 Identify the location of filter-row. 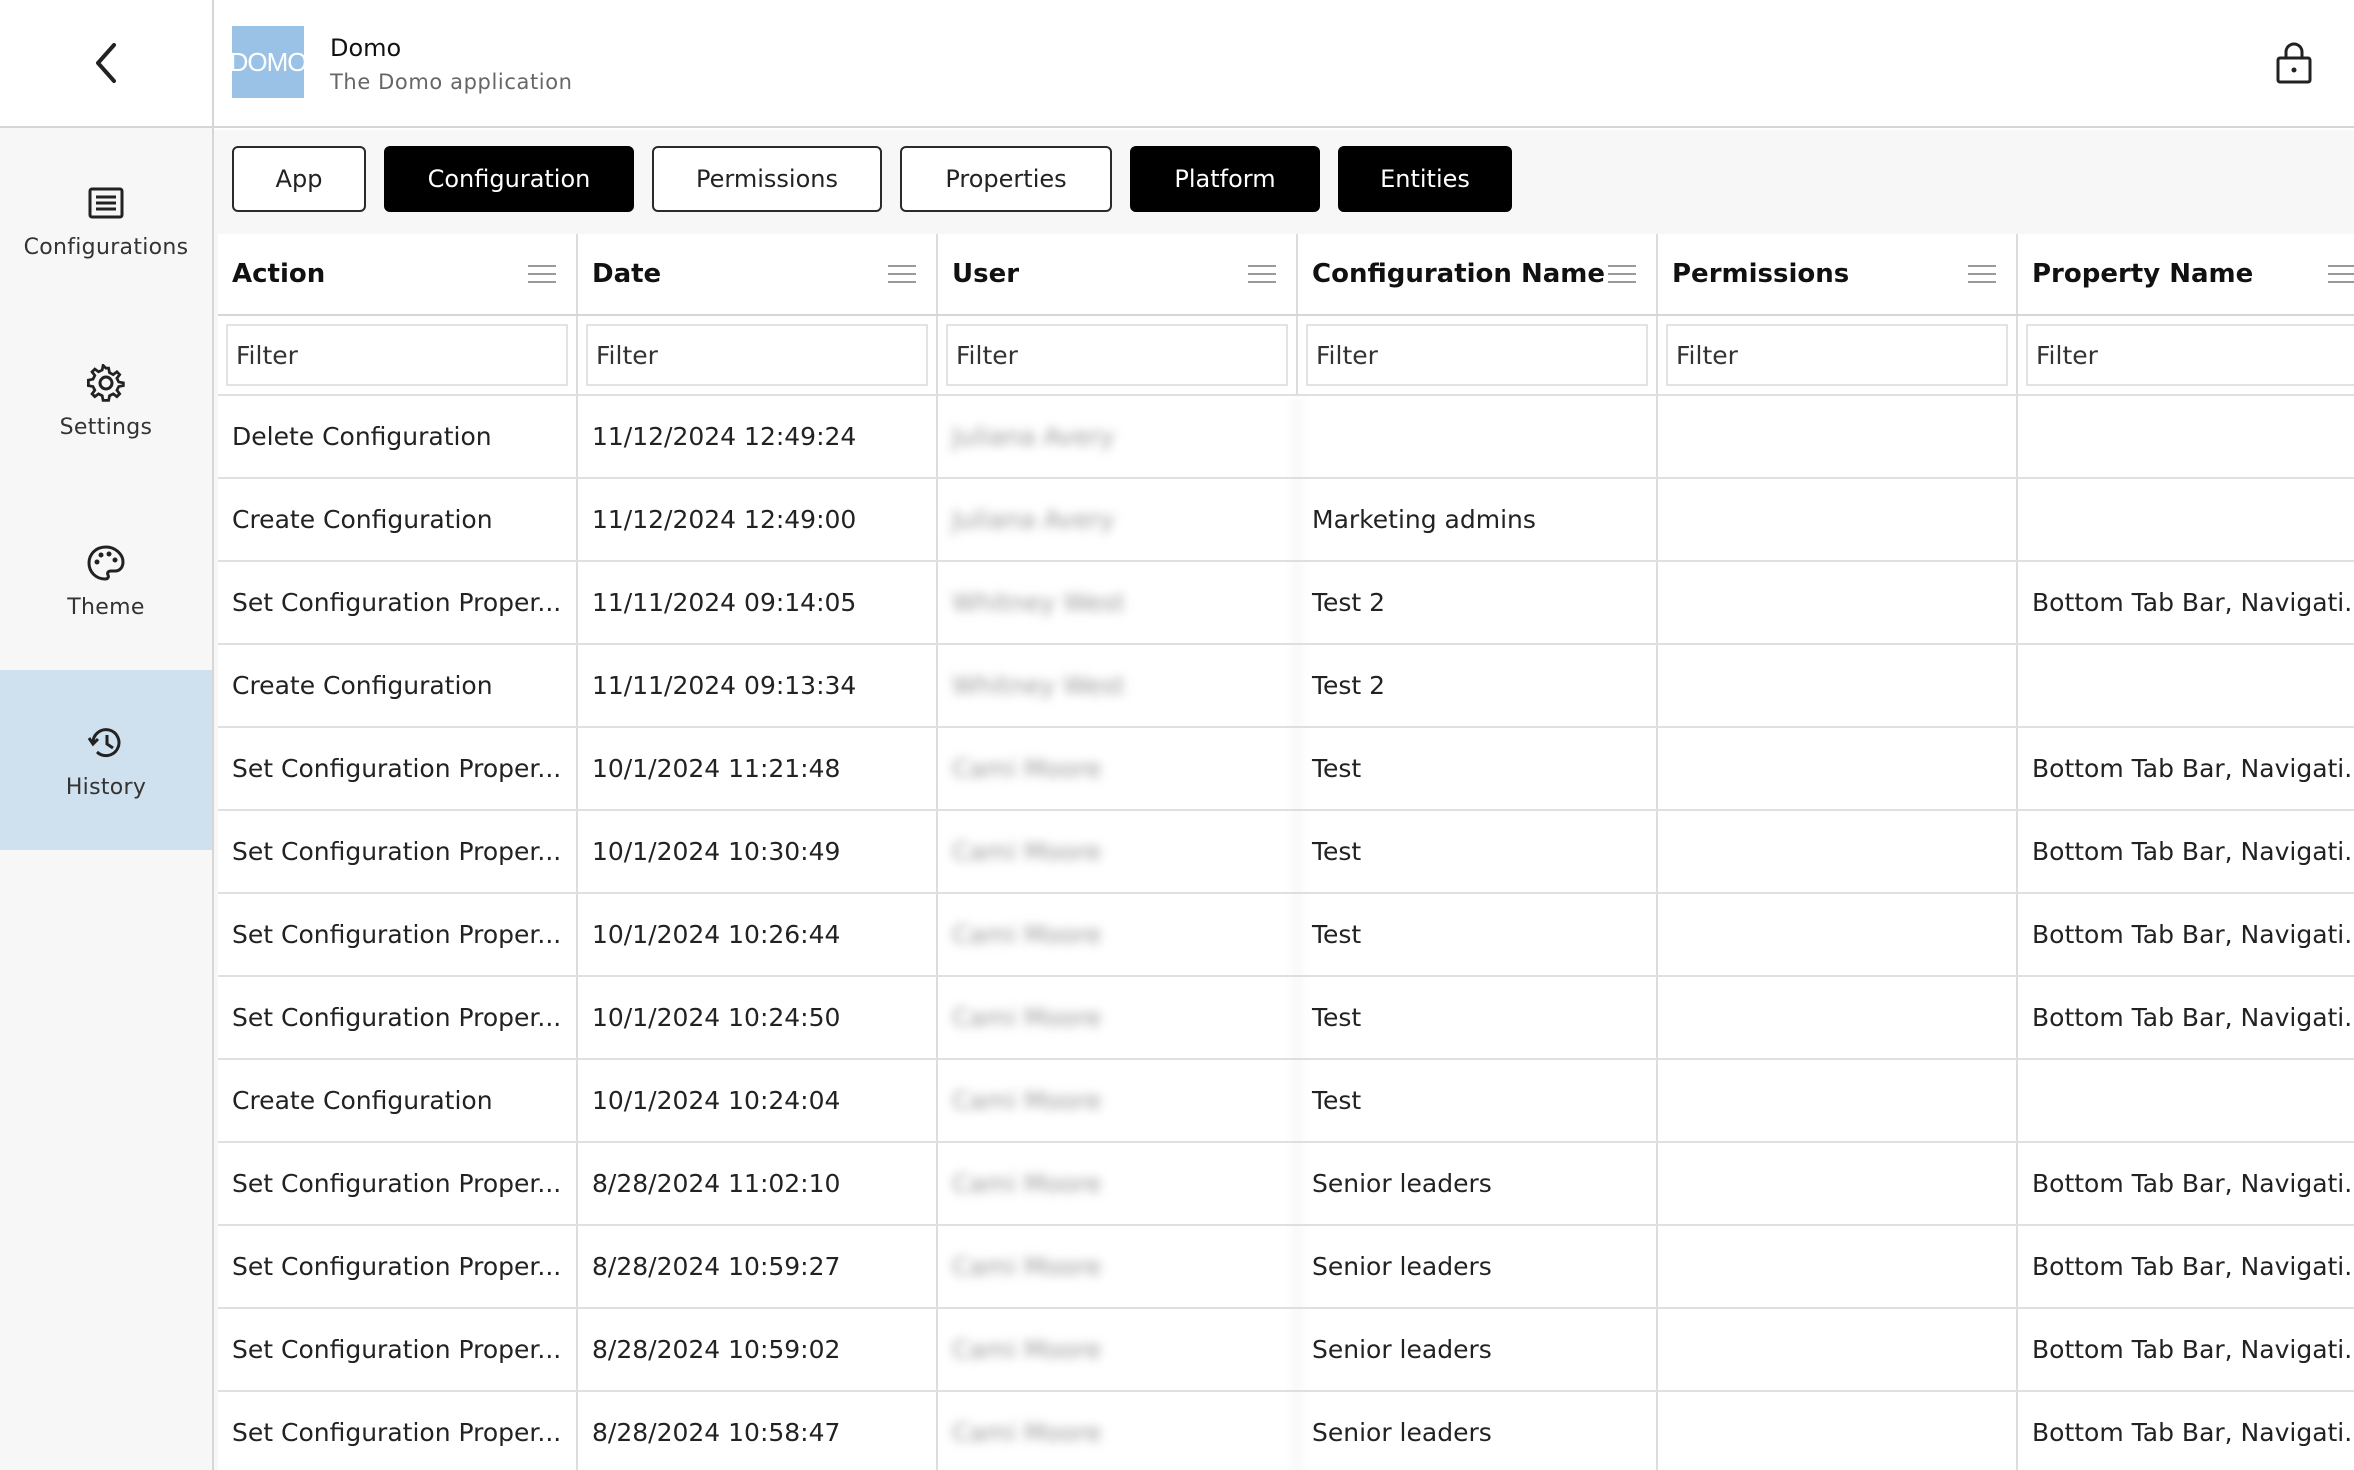
(1286, 356).